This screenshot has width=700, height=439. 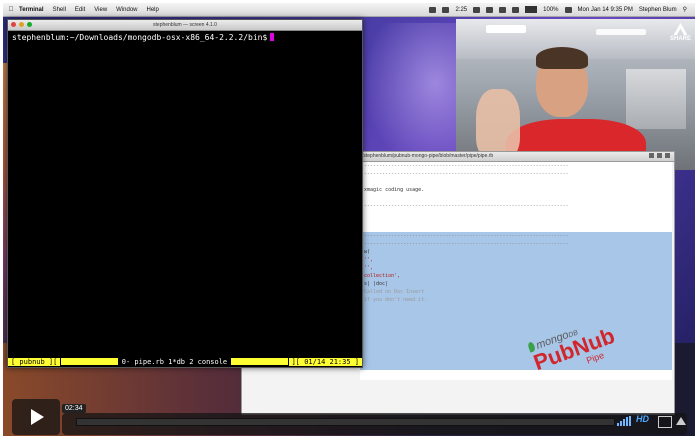 What do you see at coordinates (394, 190) in the screenshot?
I see `code-line: xmagic coding usage.` at bounding box center [394, 190].